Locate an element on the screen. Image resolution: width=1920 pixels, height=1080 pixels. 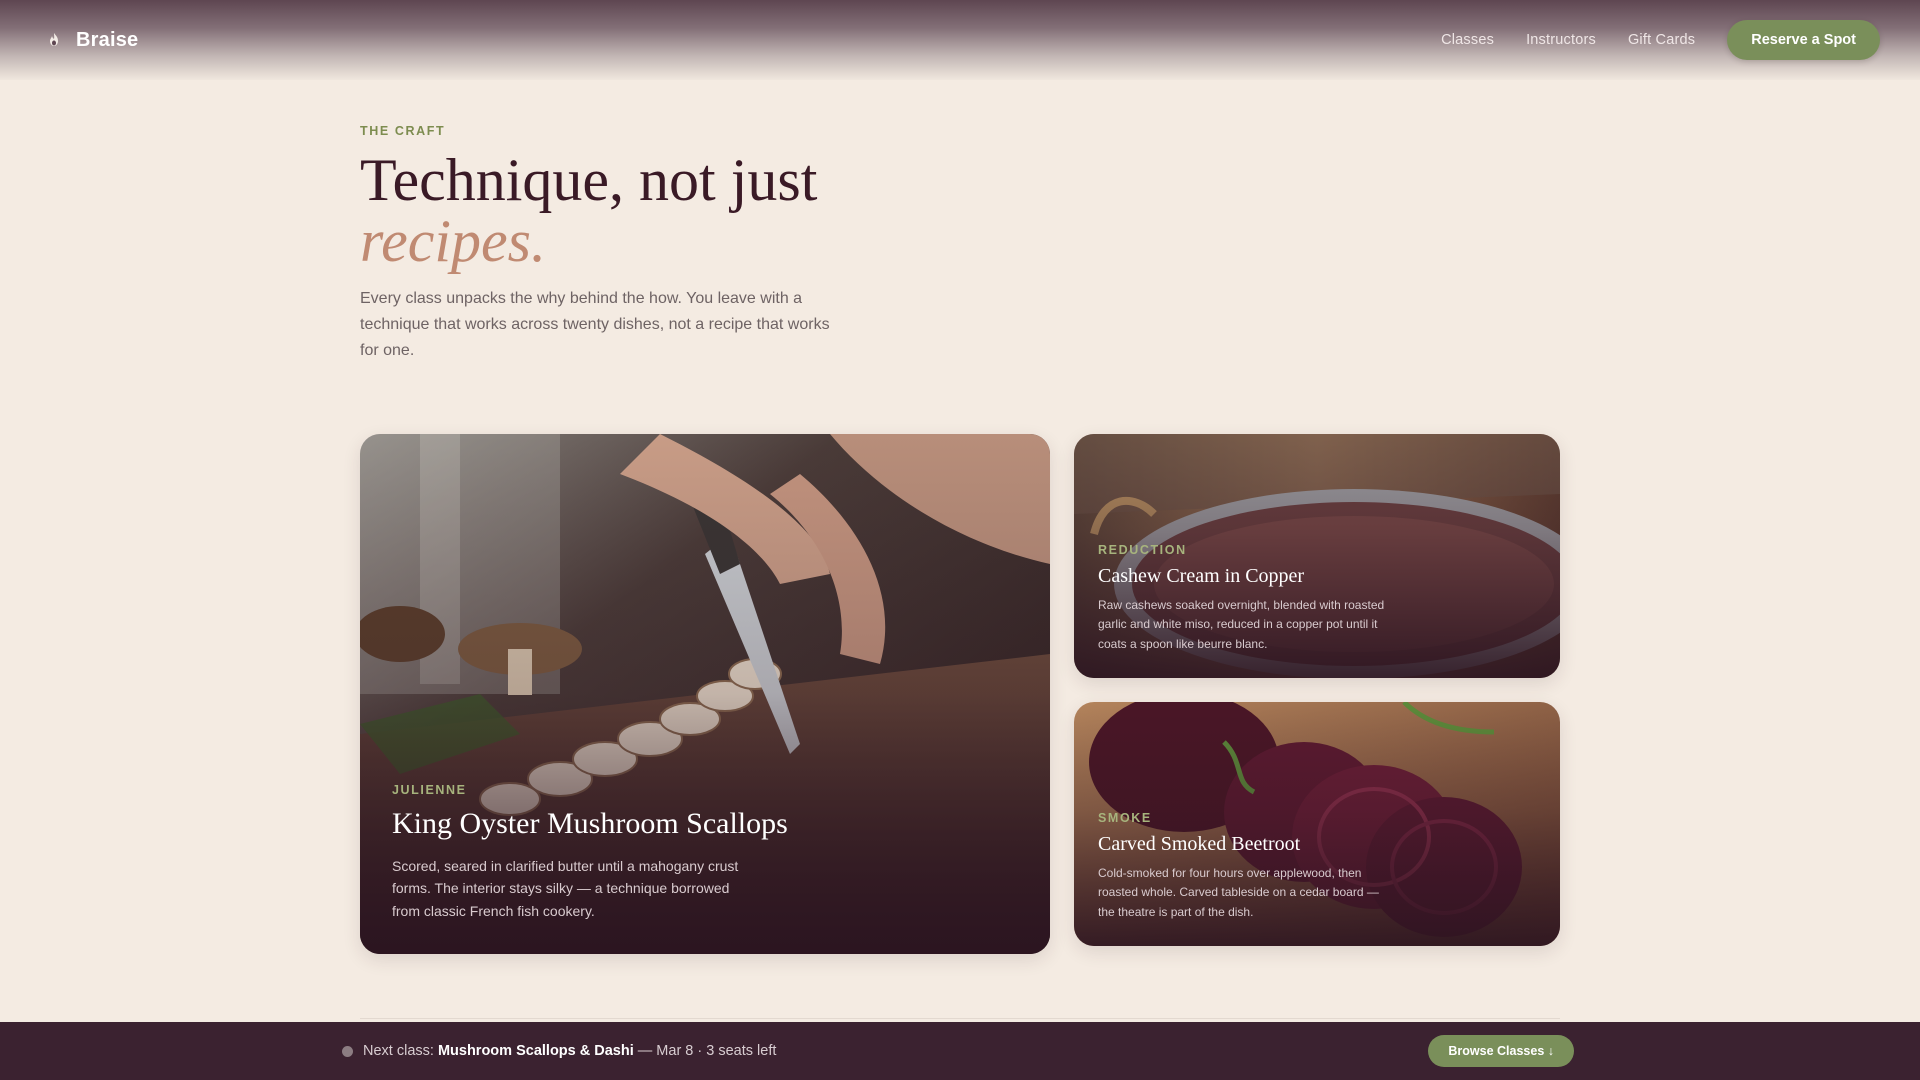
nav-link-classes: Classes is located at coordinates (1467, 40).